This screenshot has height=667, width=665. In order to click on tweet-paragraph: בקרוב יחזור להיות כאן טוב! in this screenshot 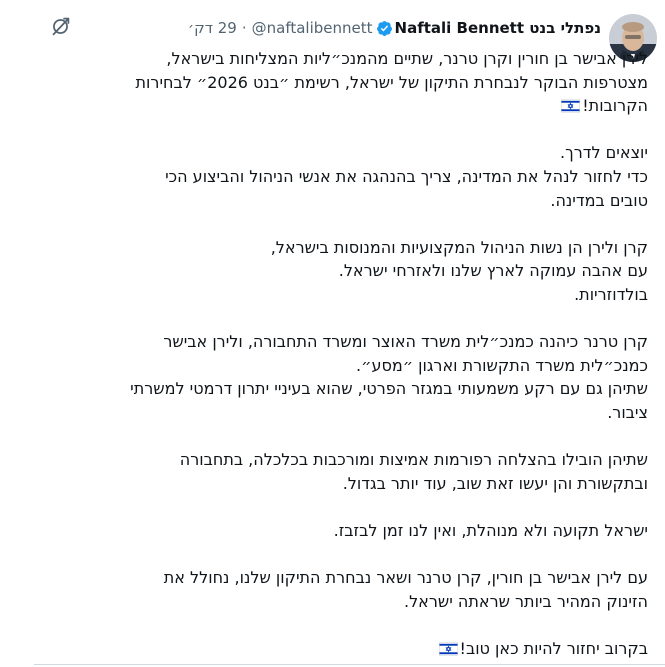, I will do `click(348, 649)`.